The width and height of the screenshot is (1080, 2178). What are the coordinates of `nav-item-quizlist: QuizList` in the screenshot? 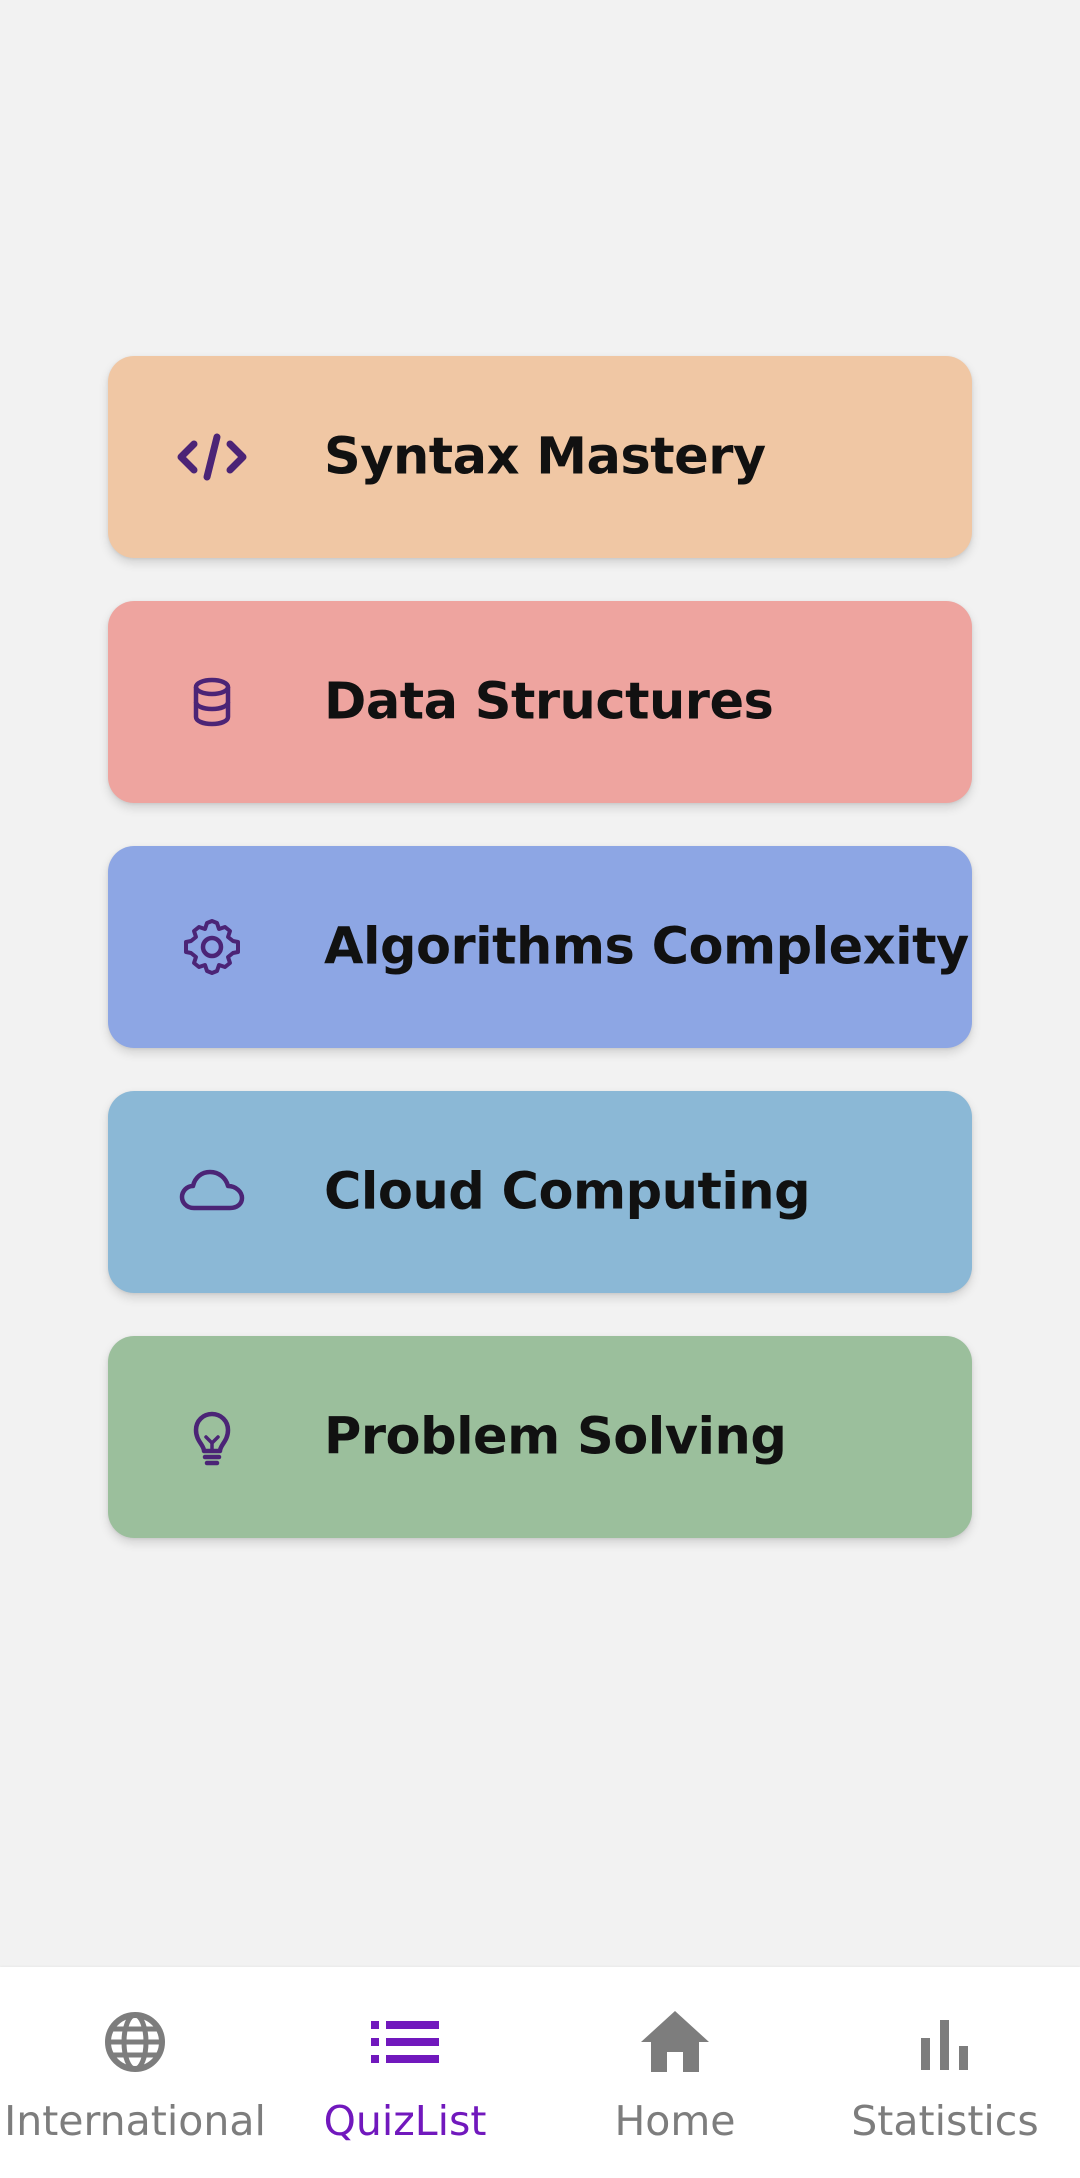 It's located at (405, 2072).